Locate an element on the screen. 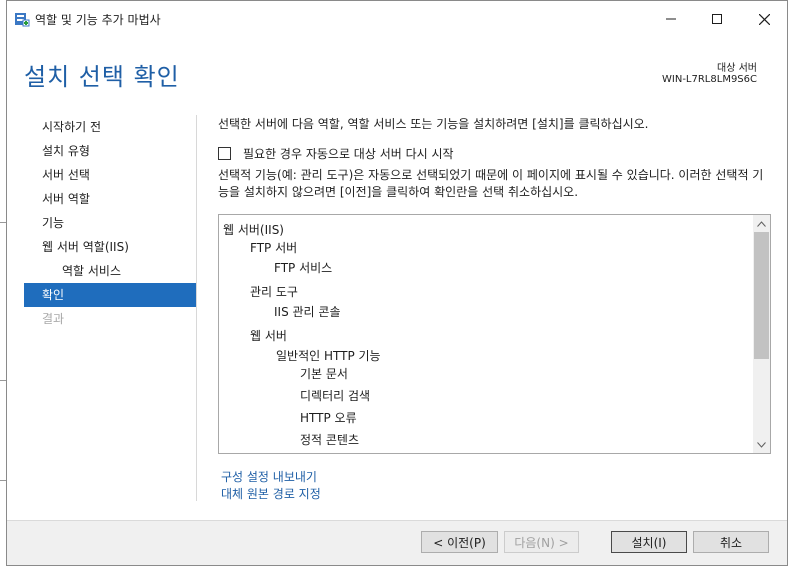 This screenshot has height=566, width=789. nav-item-results: 결과 is located at coordinates (53, 319).